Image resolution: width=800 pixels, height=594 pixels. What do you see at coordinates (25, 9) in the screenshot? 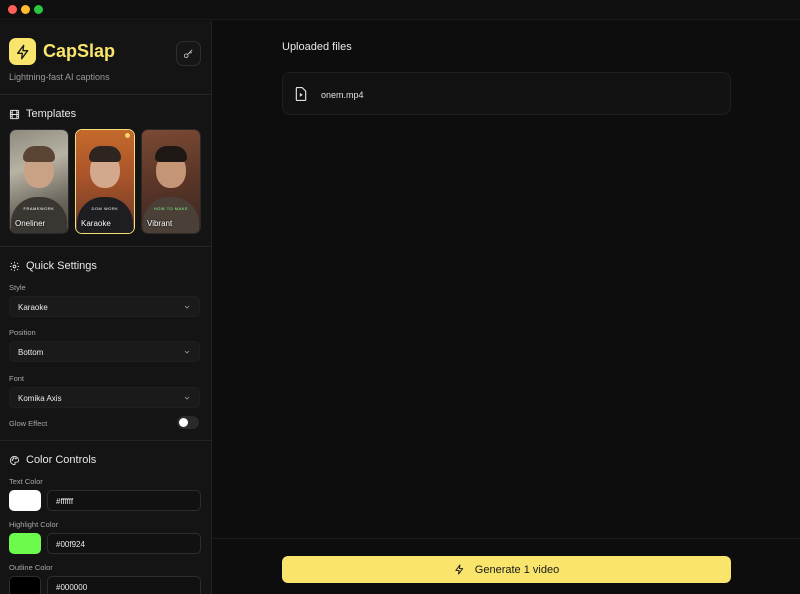
I see `minimize-window-button` at bounding box center [25, 9].